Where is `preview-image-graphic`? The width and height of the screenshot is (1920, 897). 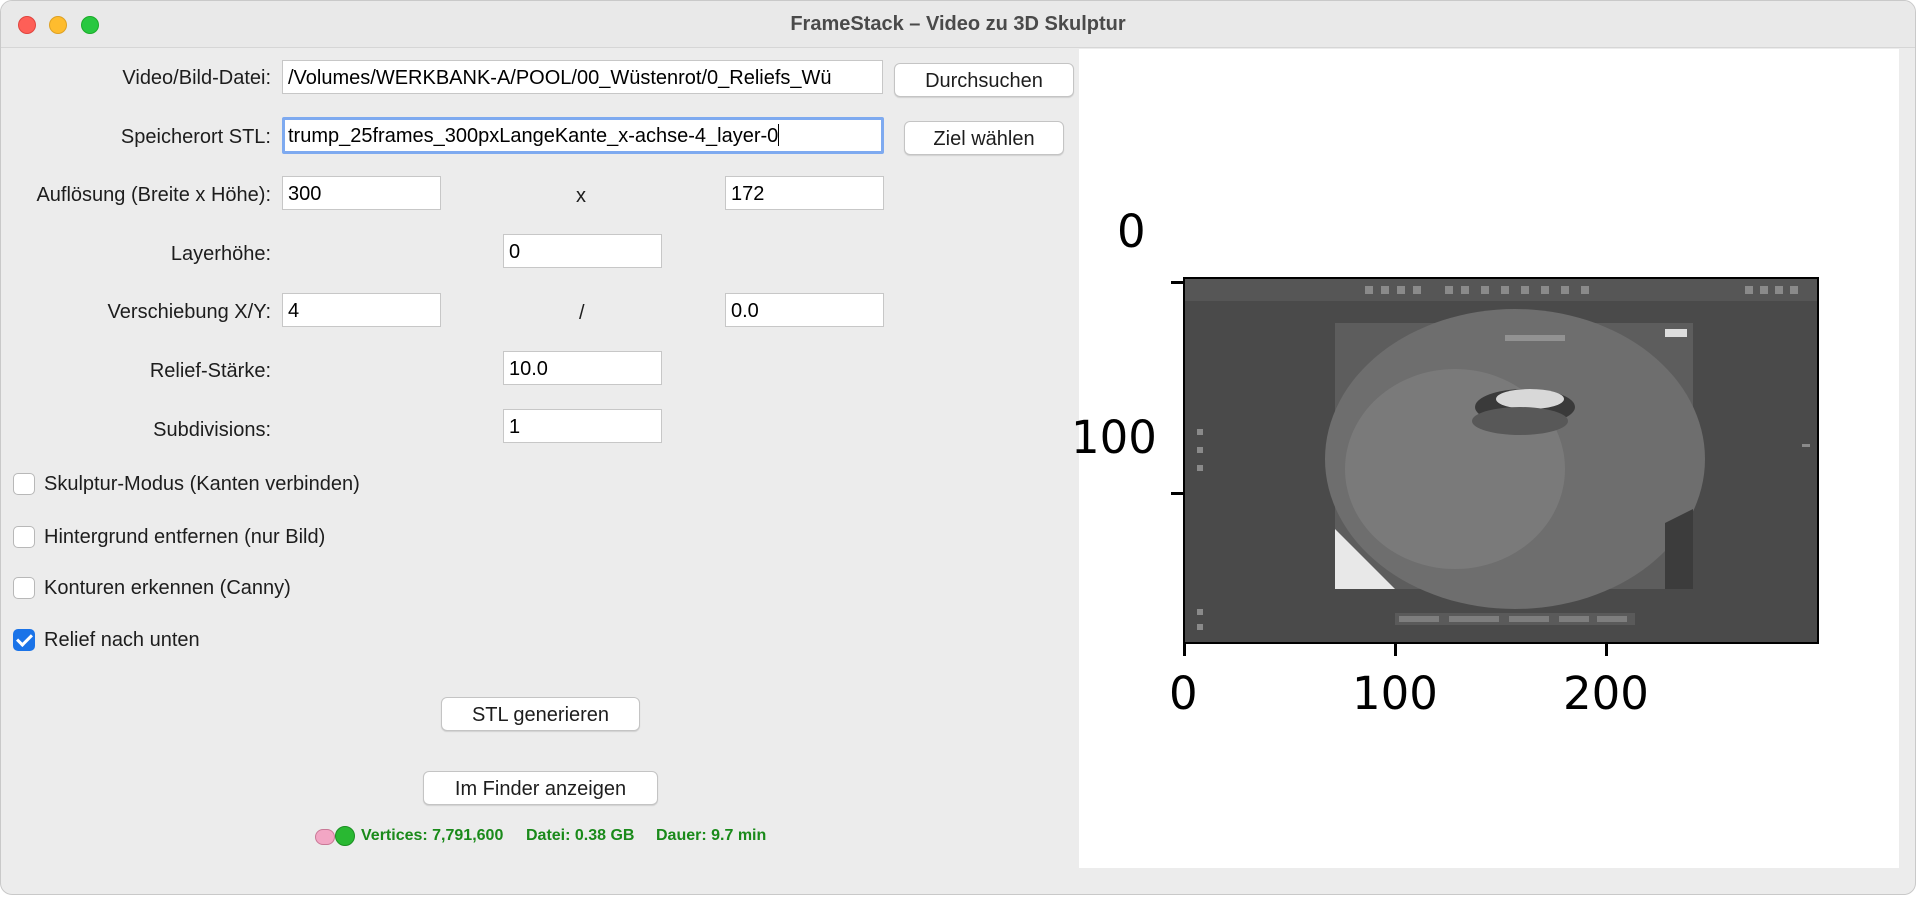 preview-image-graphic is located at coordinates (1501, 460).